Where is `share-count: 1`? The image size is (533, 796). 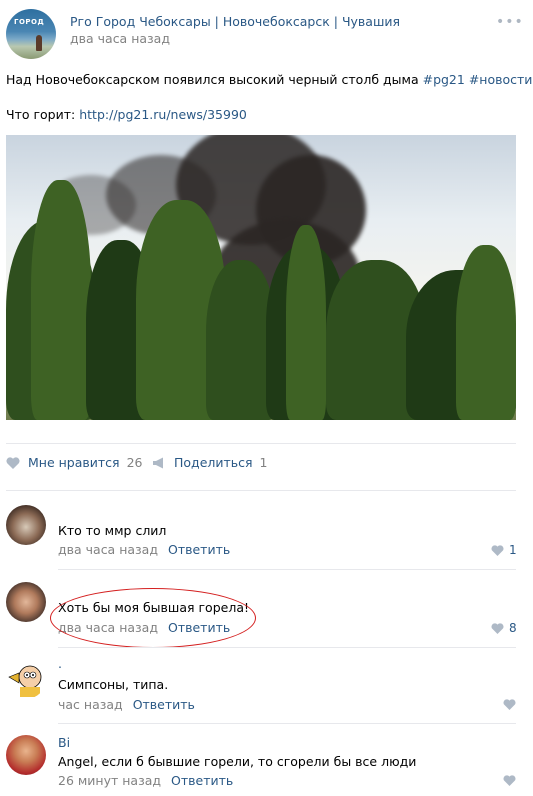 share-count: 1 is located at coordinates (263, 462).